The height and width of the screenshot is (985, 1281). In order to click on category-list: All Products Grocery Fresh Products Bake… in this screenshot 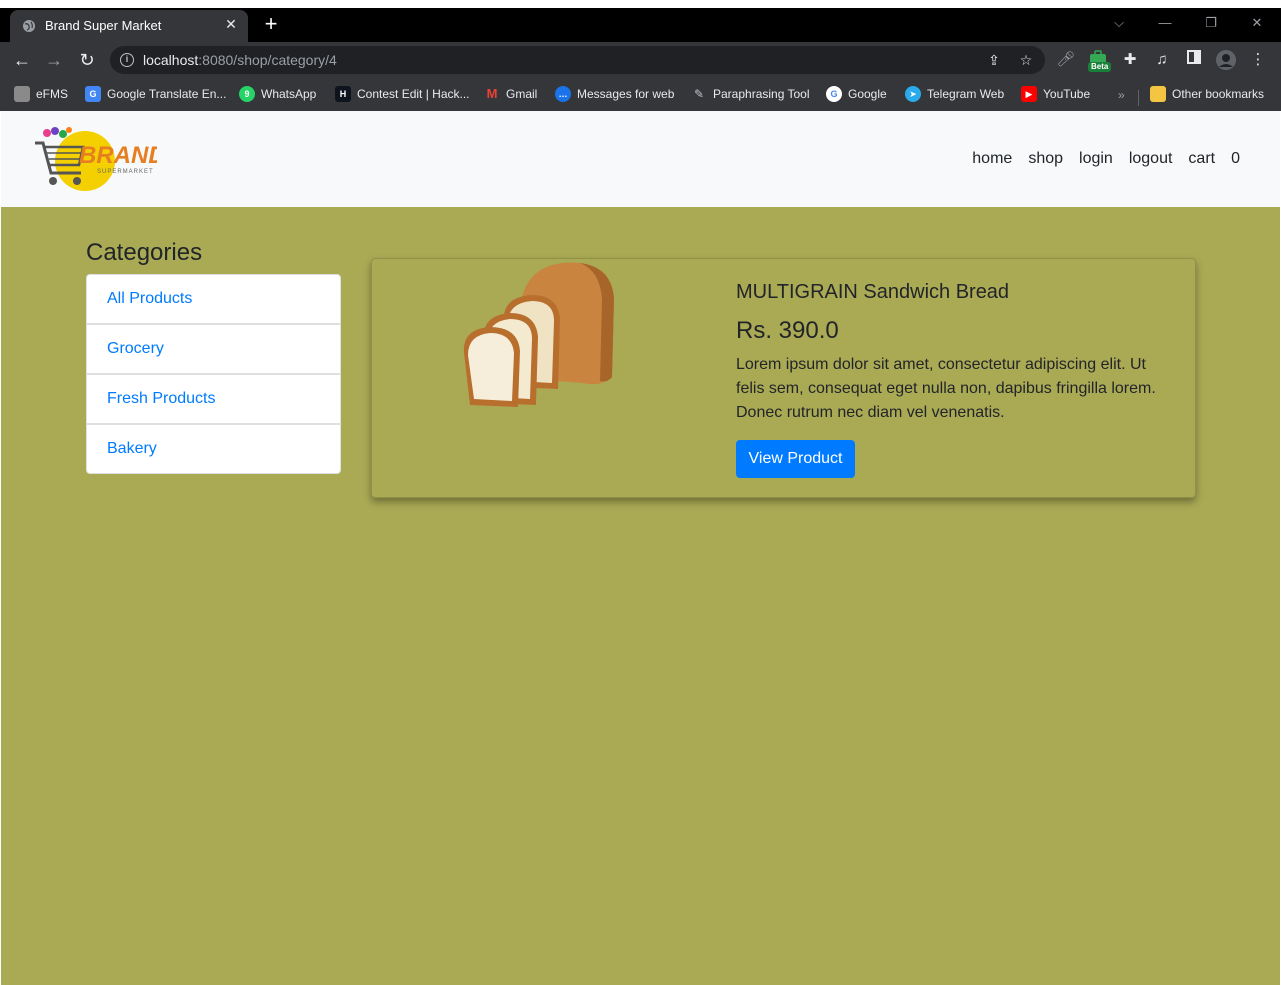, I will do `click(213, 374)`.